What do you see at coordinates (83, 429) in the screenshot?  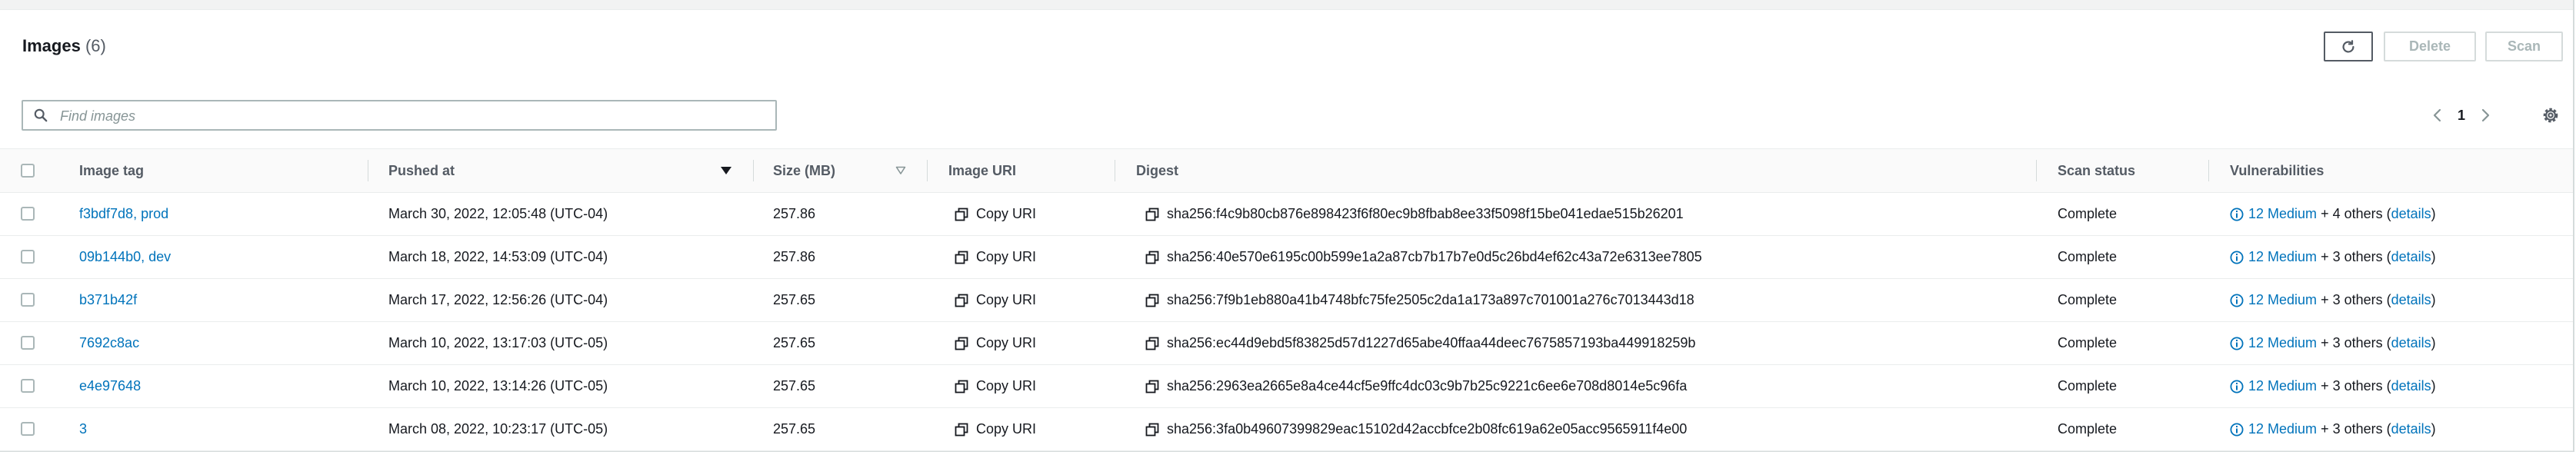 I see `image-tag-link: 3` at bounding box center [83, 429].